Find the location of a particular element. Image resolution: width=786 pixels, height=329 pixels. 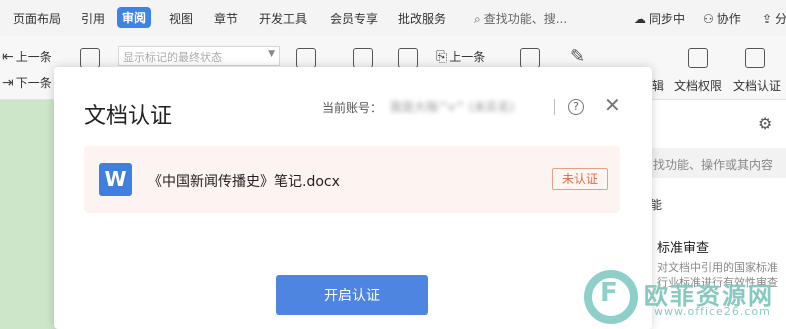

menu-chapter: 章节 is located at coordinates (226, 18).